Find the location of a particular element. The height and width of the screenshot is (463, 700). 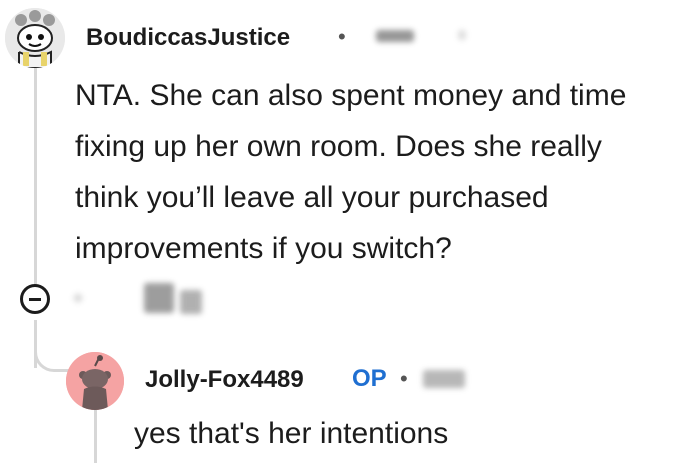

comment-body-line: NTA. She can also spent money and time is located at coordinates (351, 95).